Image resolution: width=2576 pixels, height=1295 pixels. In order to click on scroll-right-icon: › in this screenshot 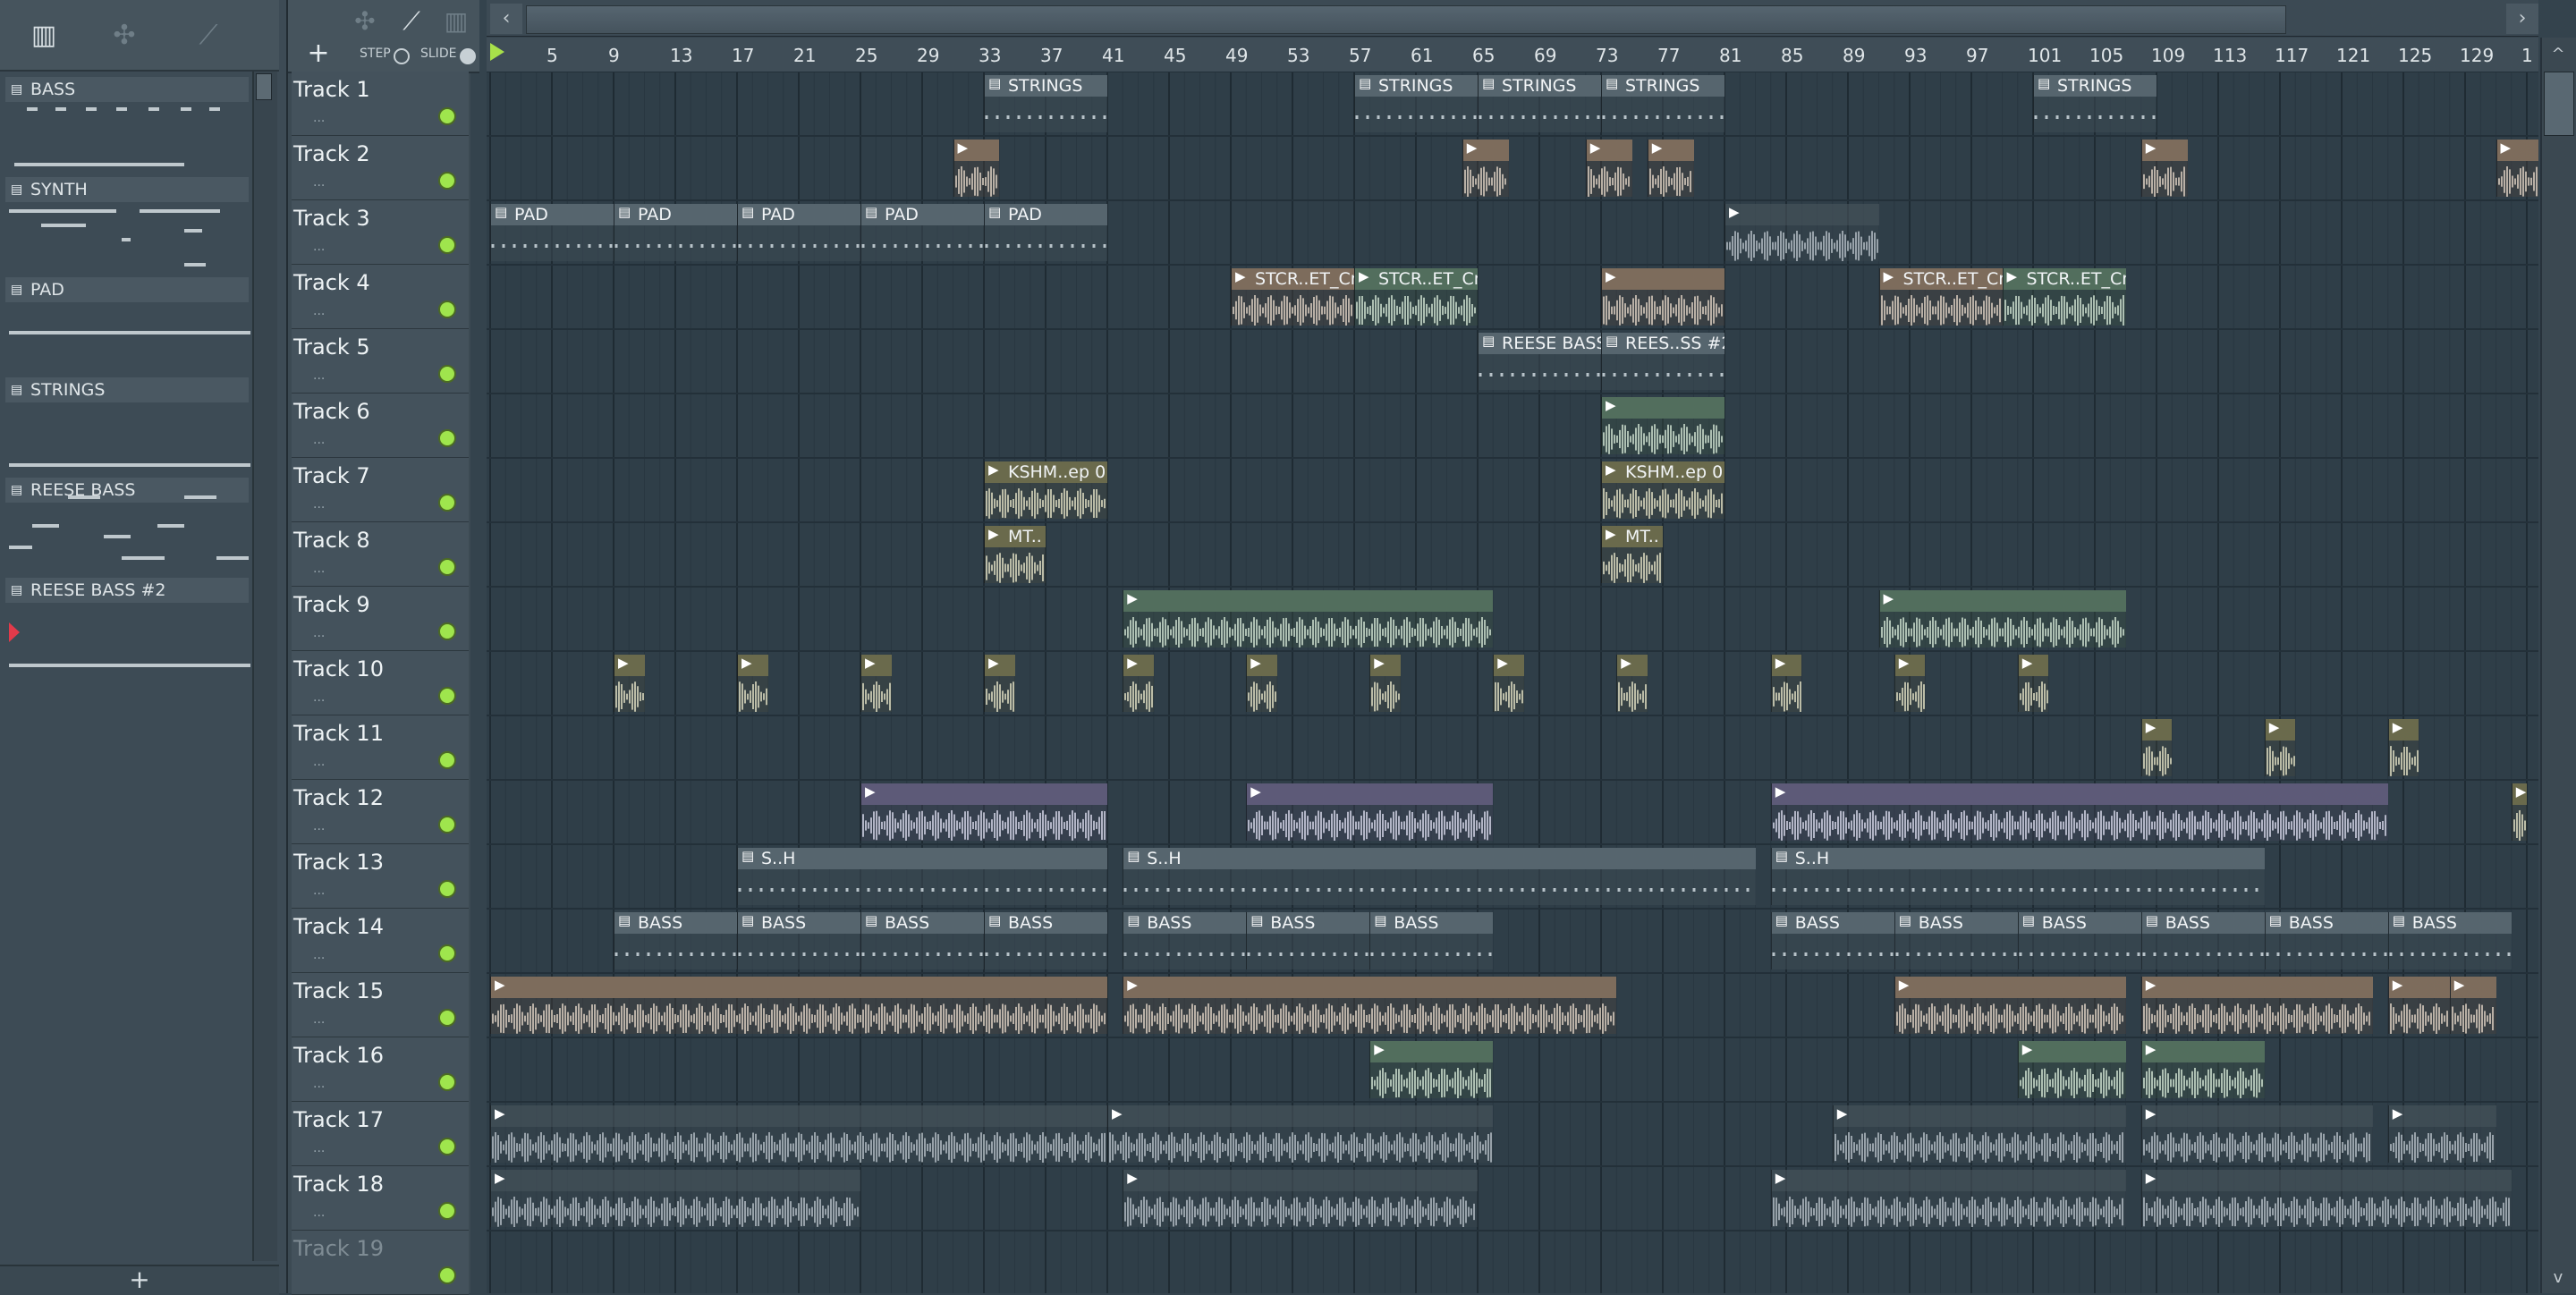, I will do `click(2522, 19)`.